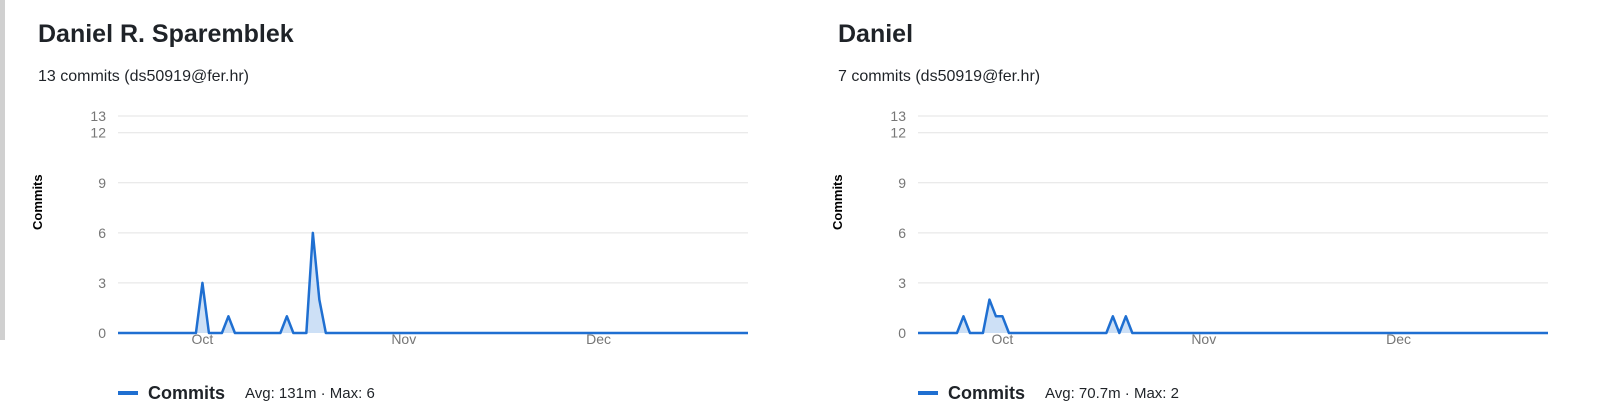 Image resolution: width=1620 pixels, height=417 pixels. Describe the element at coordinates (875, 34) in the screenshot. I see `author-name: Daniel` at that location.